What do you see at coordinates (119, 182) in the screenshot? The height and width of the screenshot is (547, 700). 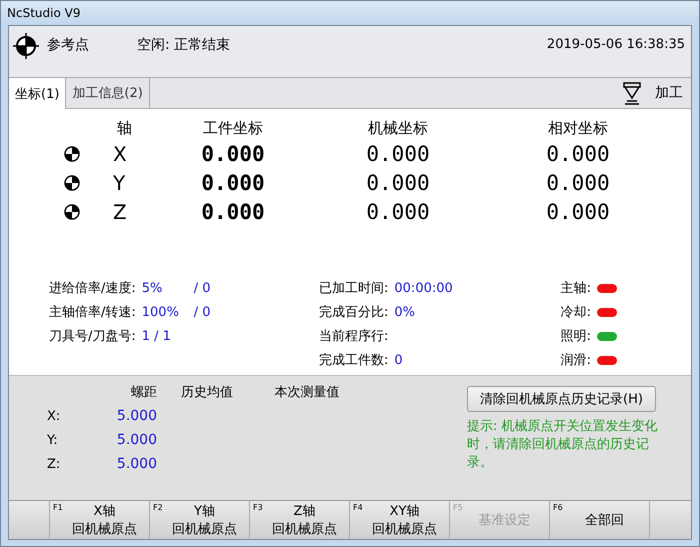 I see `axis-label: Y` at bounding box center [119, 182].